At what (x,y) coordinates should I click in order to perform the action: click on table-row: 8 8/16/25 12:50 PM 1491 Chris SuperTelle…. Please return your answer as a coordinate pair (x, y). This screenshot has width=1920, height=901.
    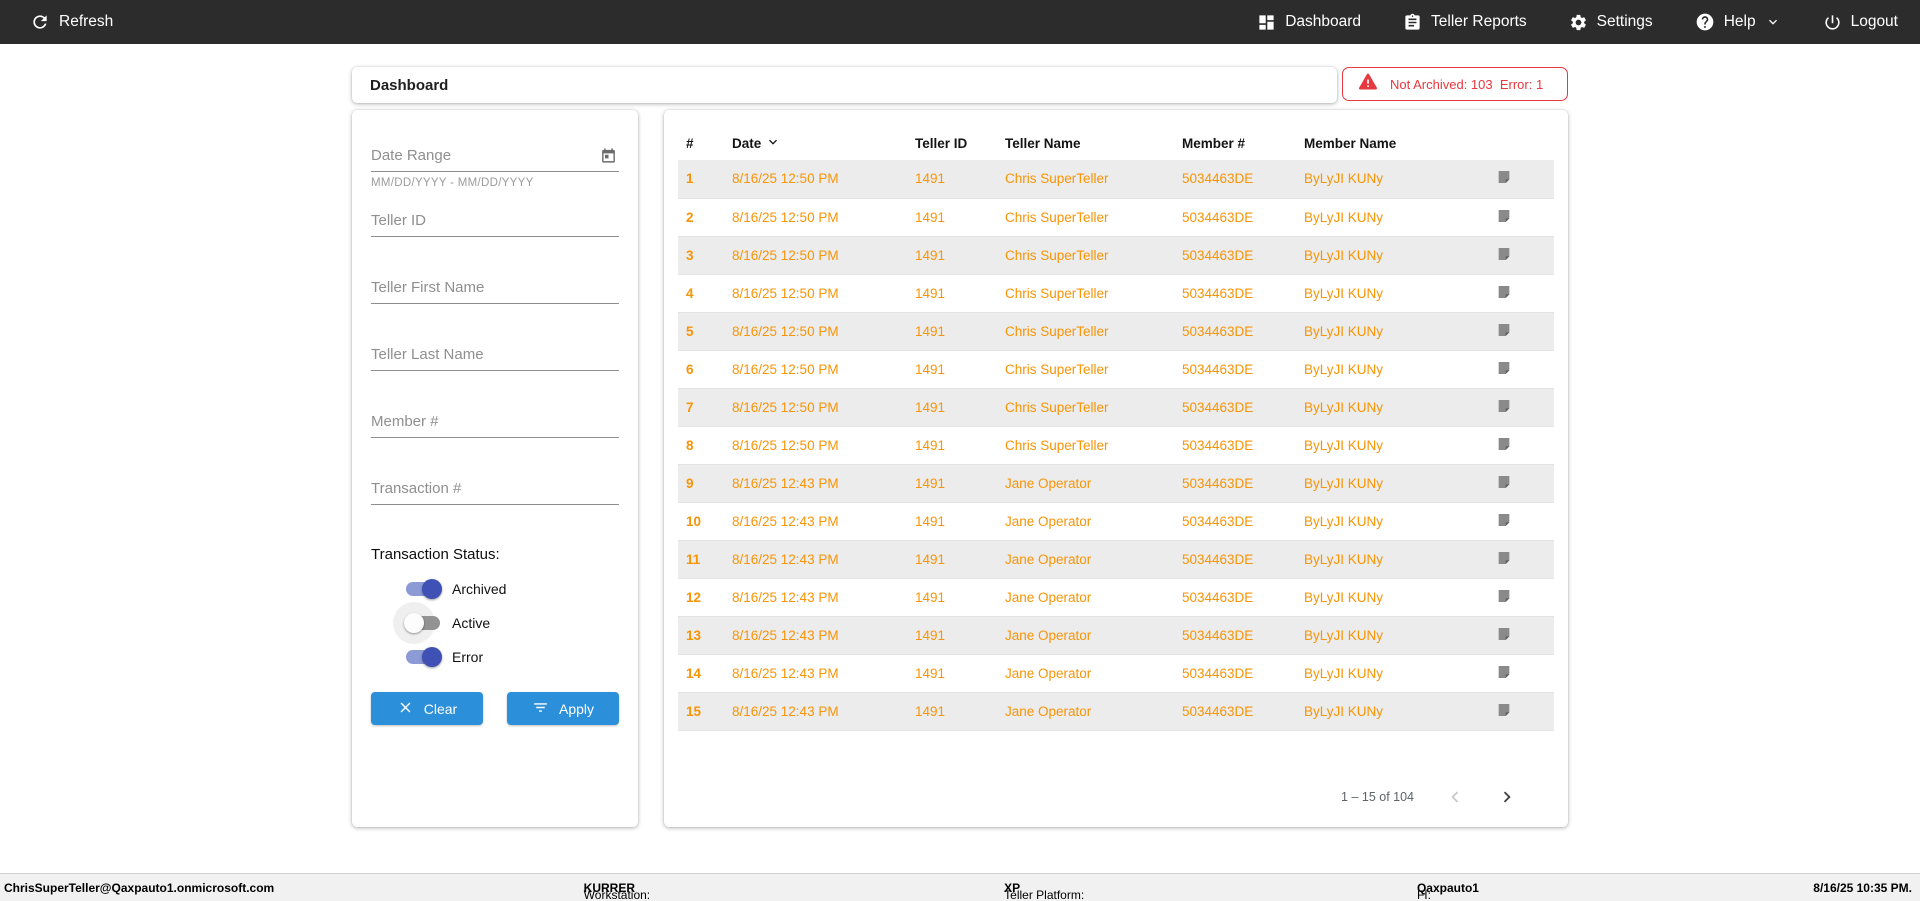
    Looking at the image, I should click on (1116, 445).